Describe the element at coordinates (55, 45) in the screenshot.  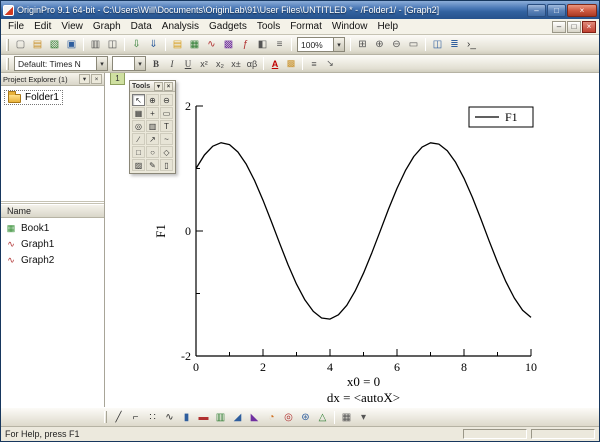
I see `open-excel-icon: ▧` at that location.